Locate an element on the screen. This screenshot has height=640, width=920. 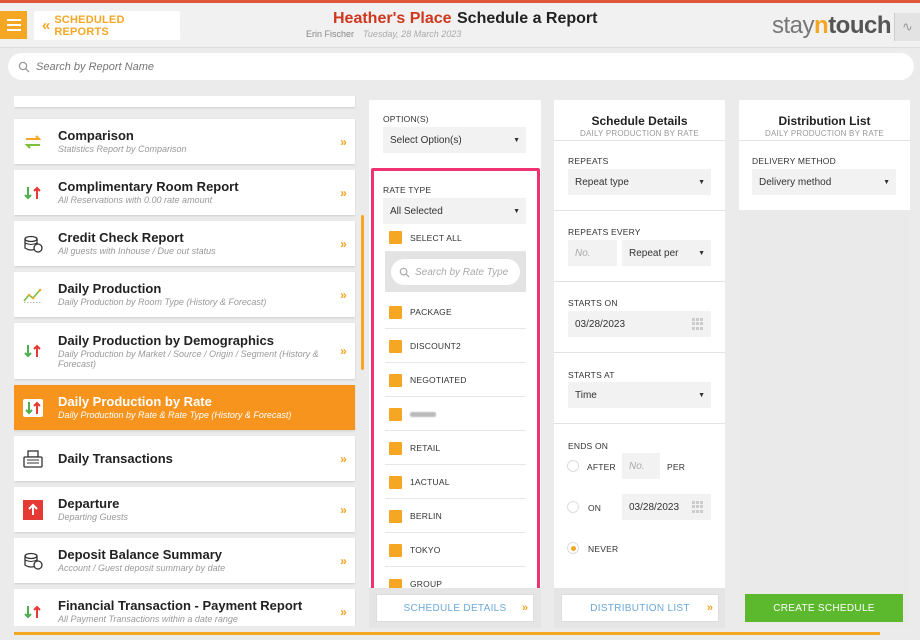
report-title: Daily Transactions is located at coordinates (115, 458).